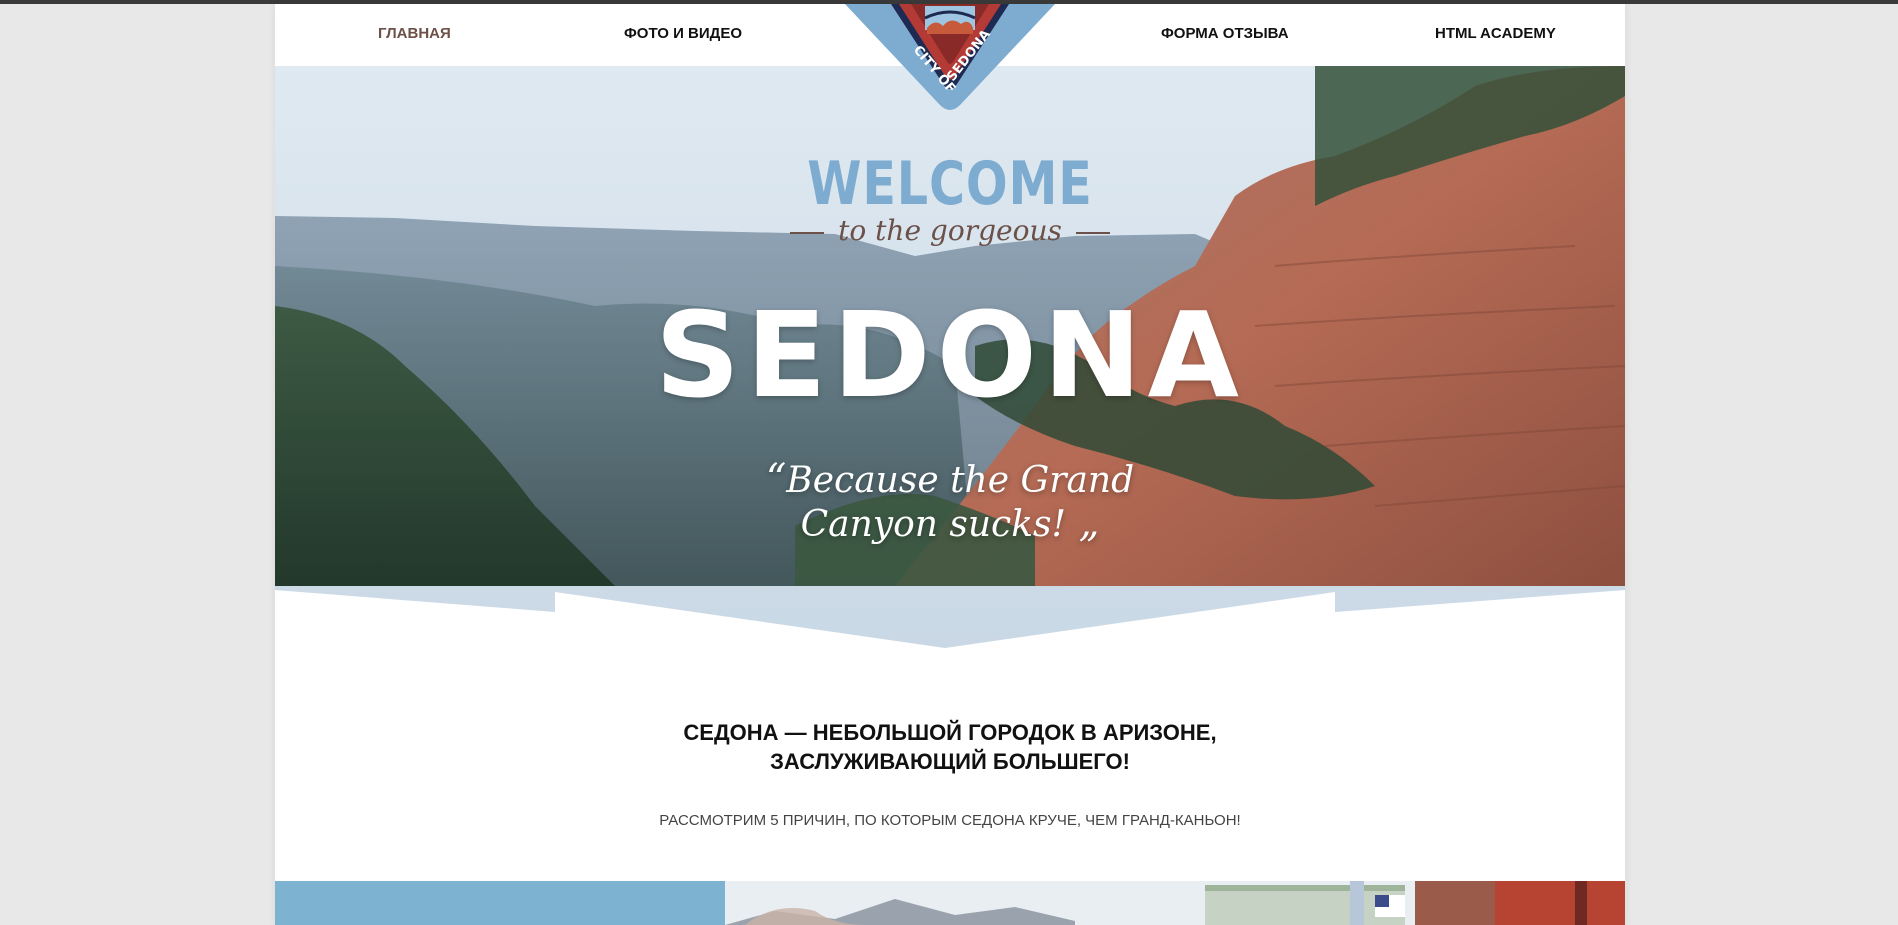 The width and height of the screenshot is (1898, 925). Describe the element at coordinates (807, 232) in the screenshot. I see `subtitle-left-line` at that location.